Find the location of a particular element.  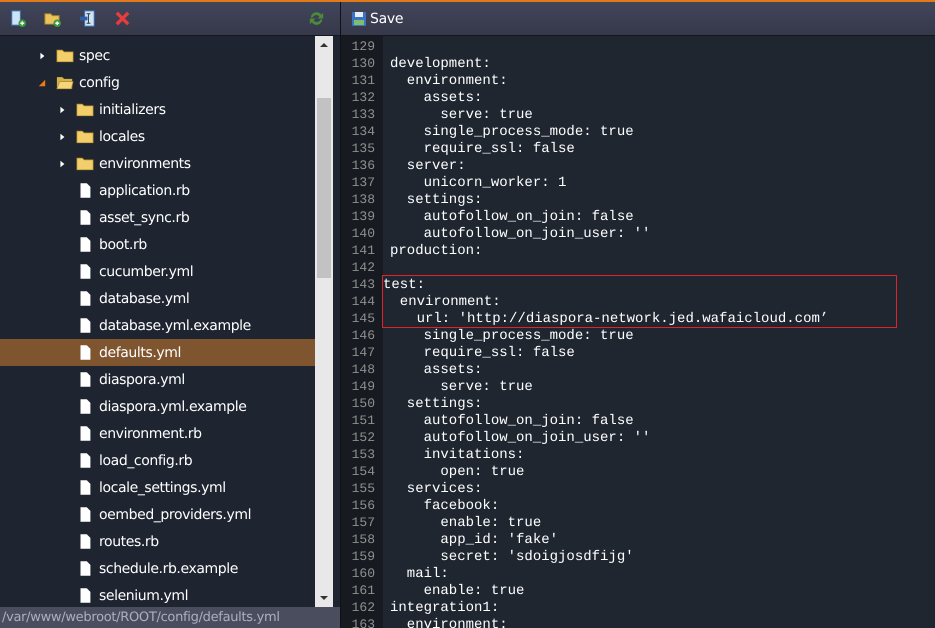

tree-item: initializers is located at coordinates (157, 109).